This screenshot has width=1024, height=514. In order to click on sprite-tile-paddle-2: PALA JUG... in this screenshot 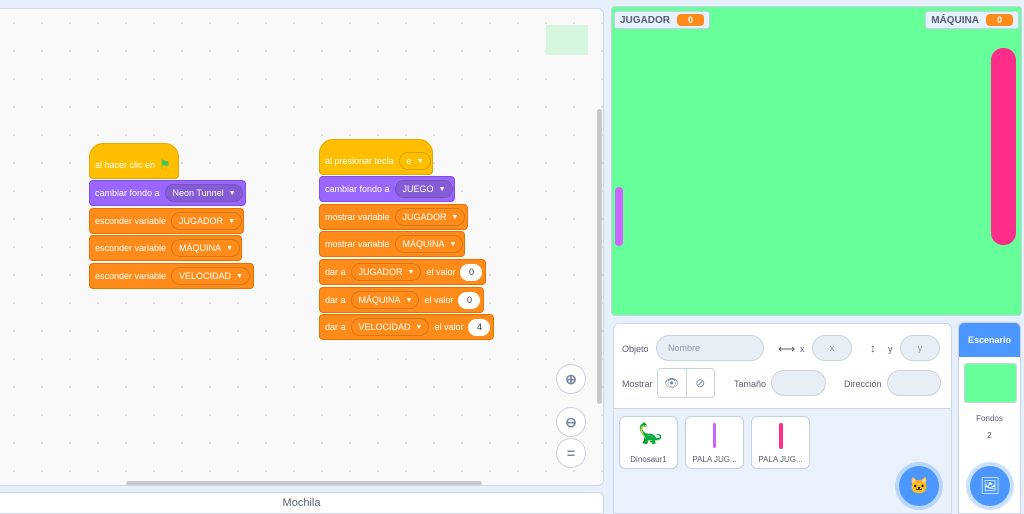, I will do `click(780, 442)`.